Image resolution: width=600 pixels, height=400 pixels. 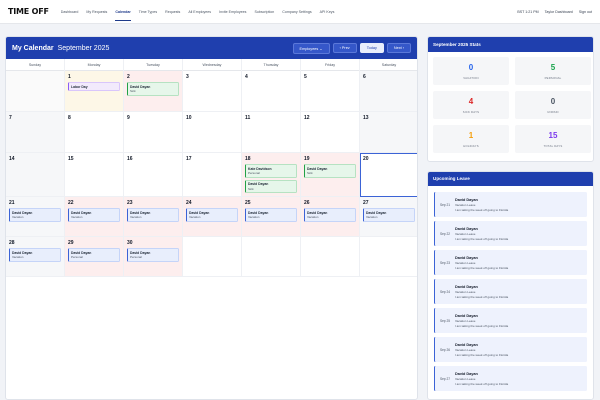 I want to click on nav-company-settings: Company Settings, so click(x=296, y=12).